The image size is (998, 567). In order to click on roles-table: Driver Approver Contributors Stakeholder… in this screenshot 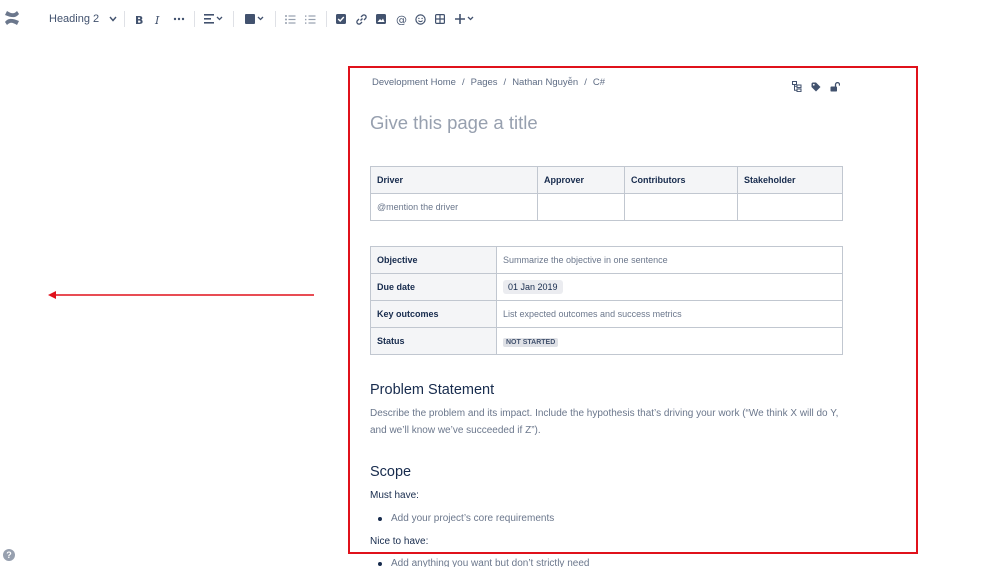, I will do `click(606, 193)`.